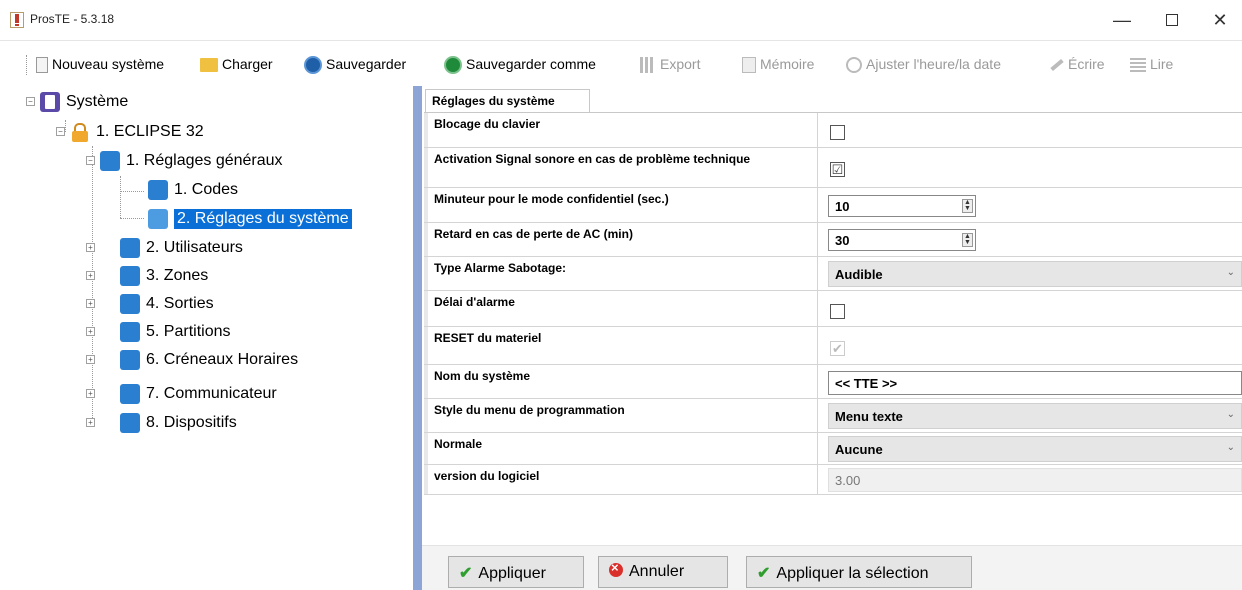  Describe the element at coordinates (137, 132) in the screenshot. I see `tree-item-panel: 1. ECLIPSE 32` at that location.